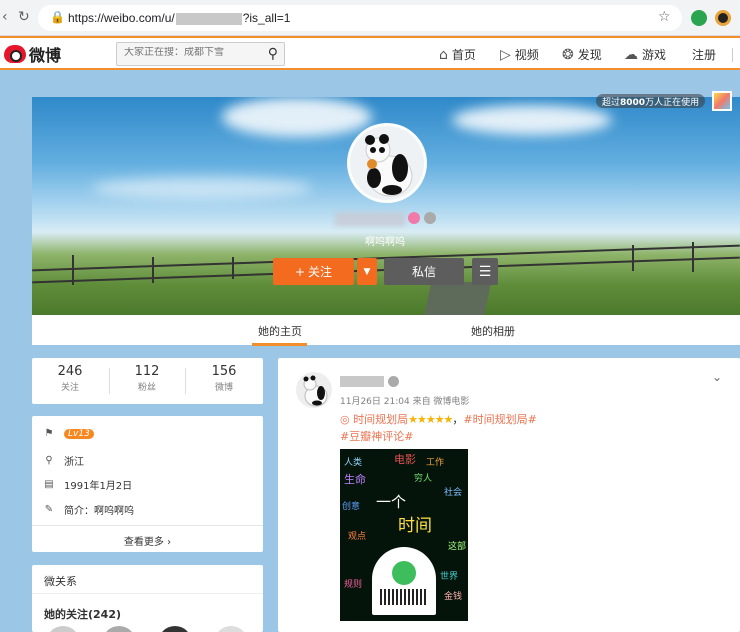 The image size is (740, 632). Describe the element at coordinates (582, 54) in the screenshot. I see `nav-discover: ❂ 发现` at that location.